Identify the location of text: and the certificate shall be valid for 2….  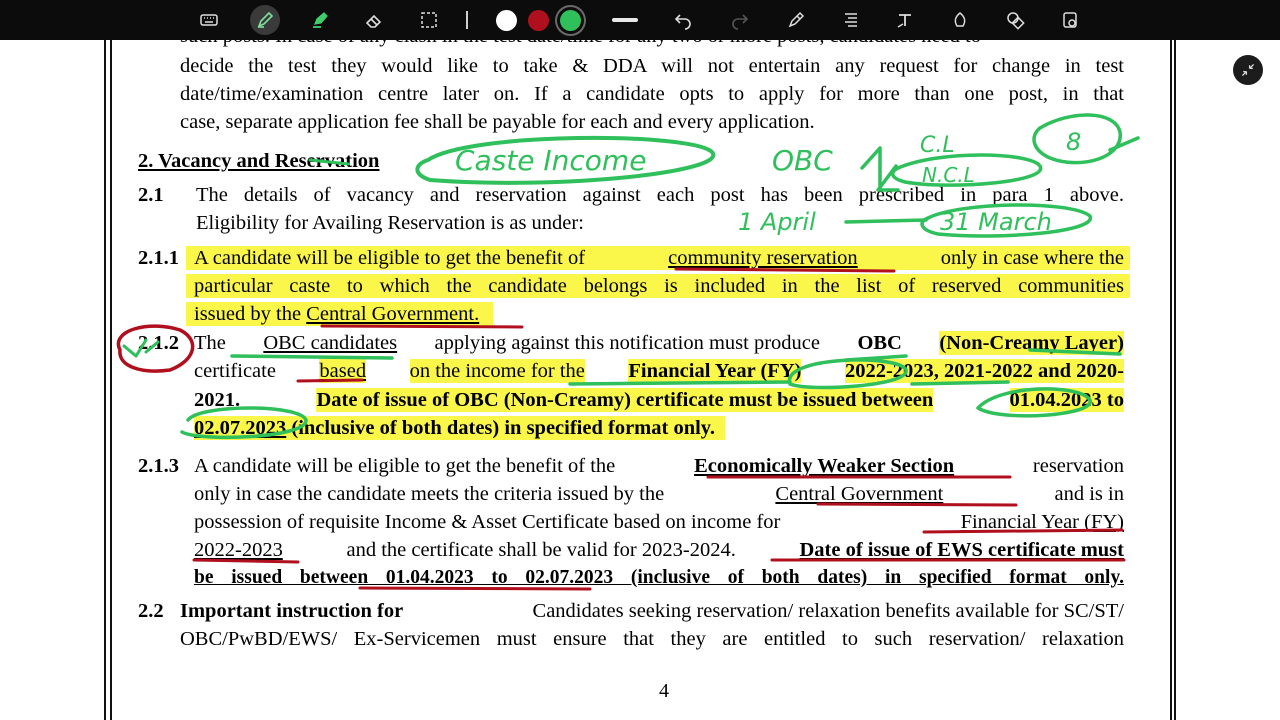
(541, 550).